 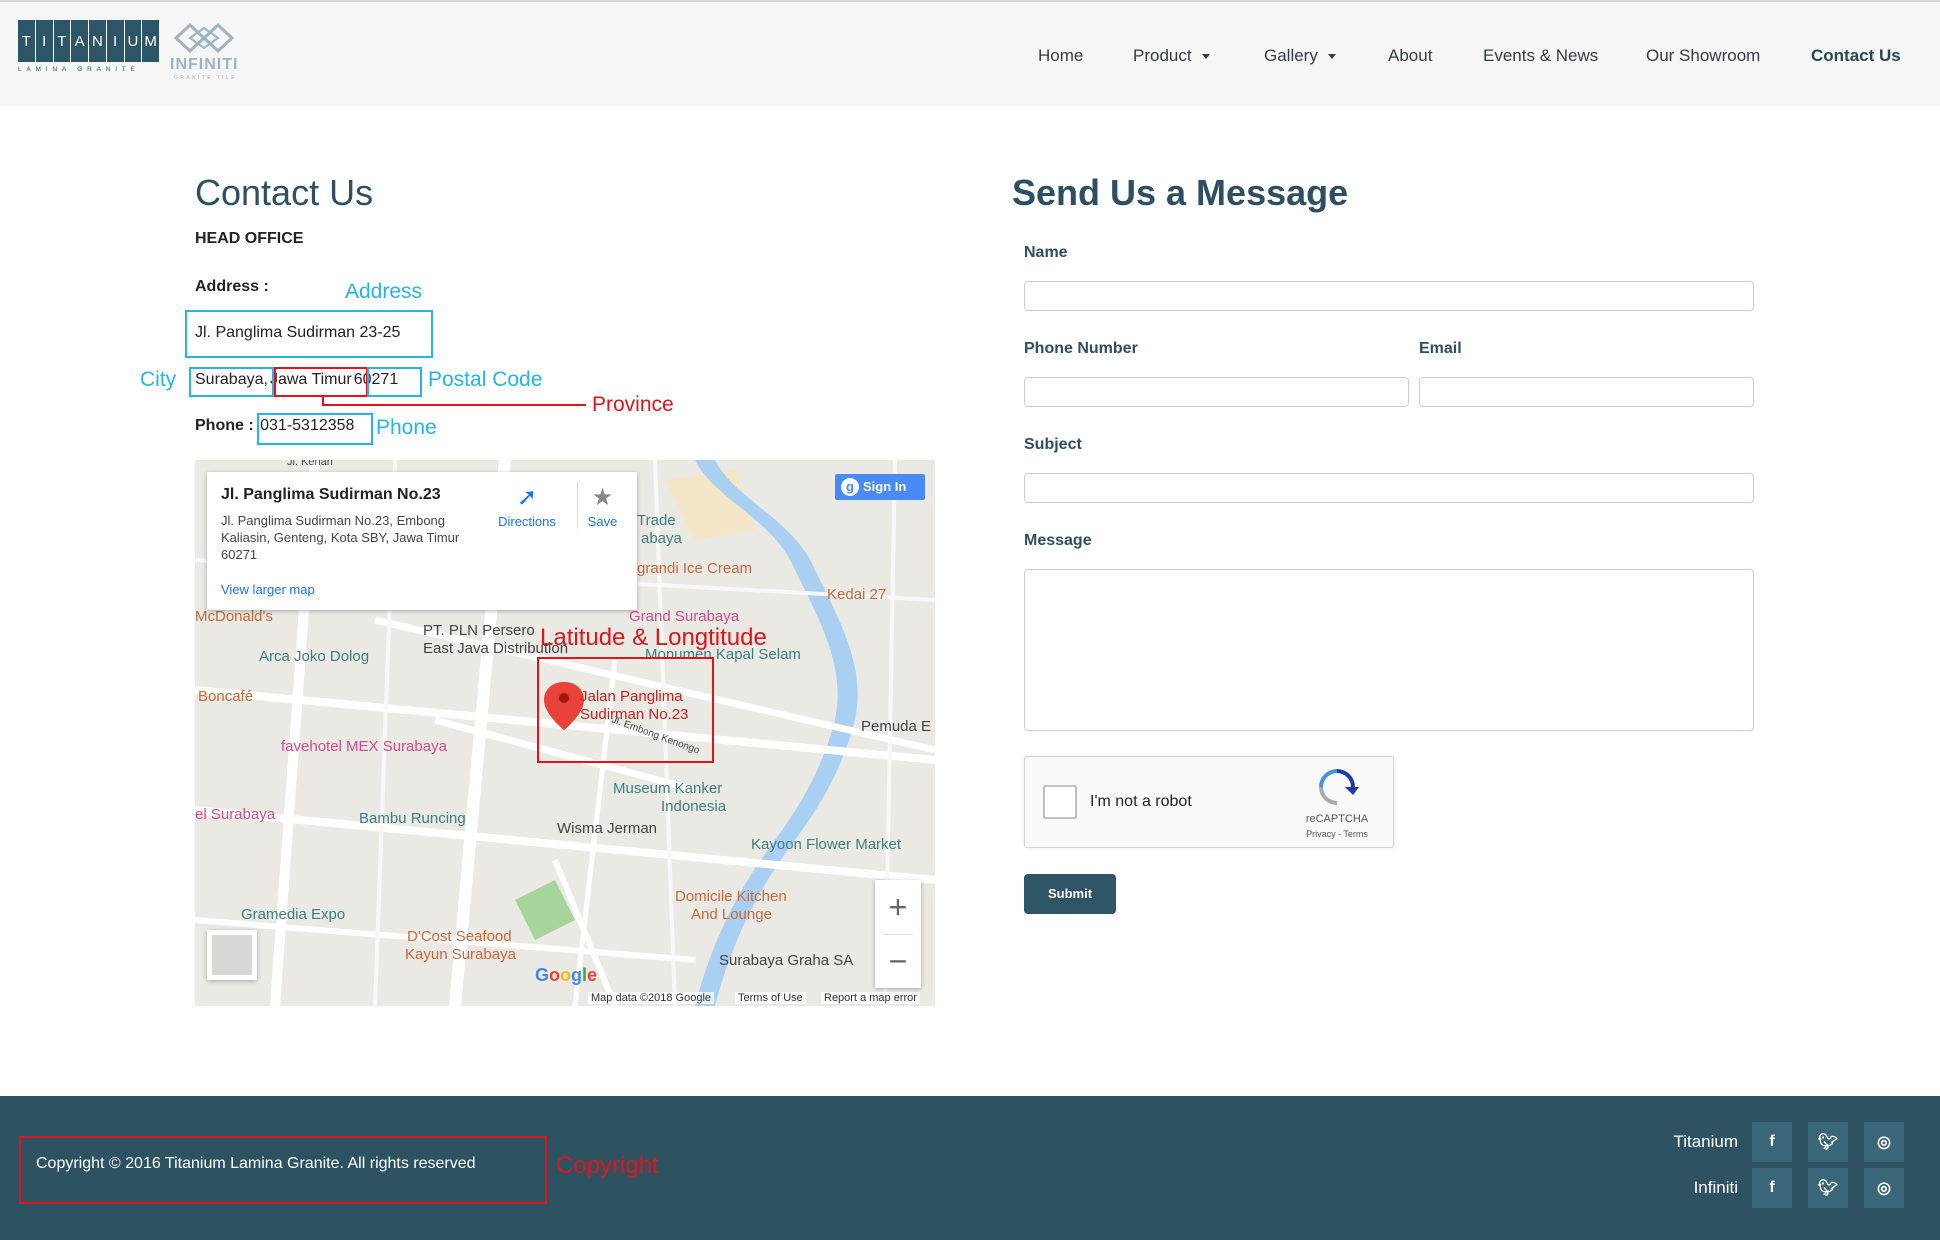 I want to click on message-textarea, so click(x=1389, y=650).